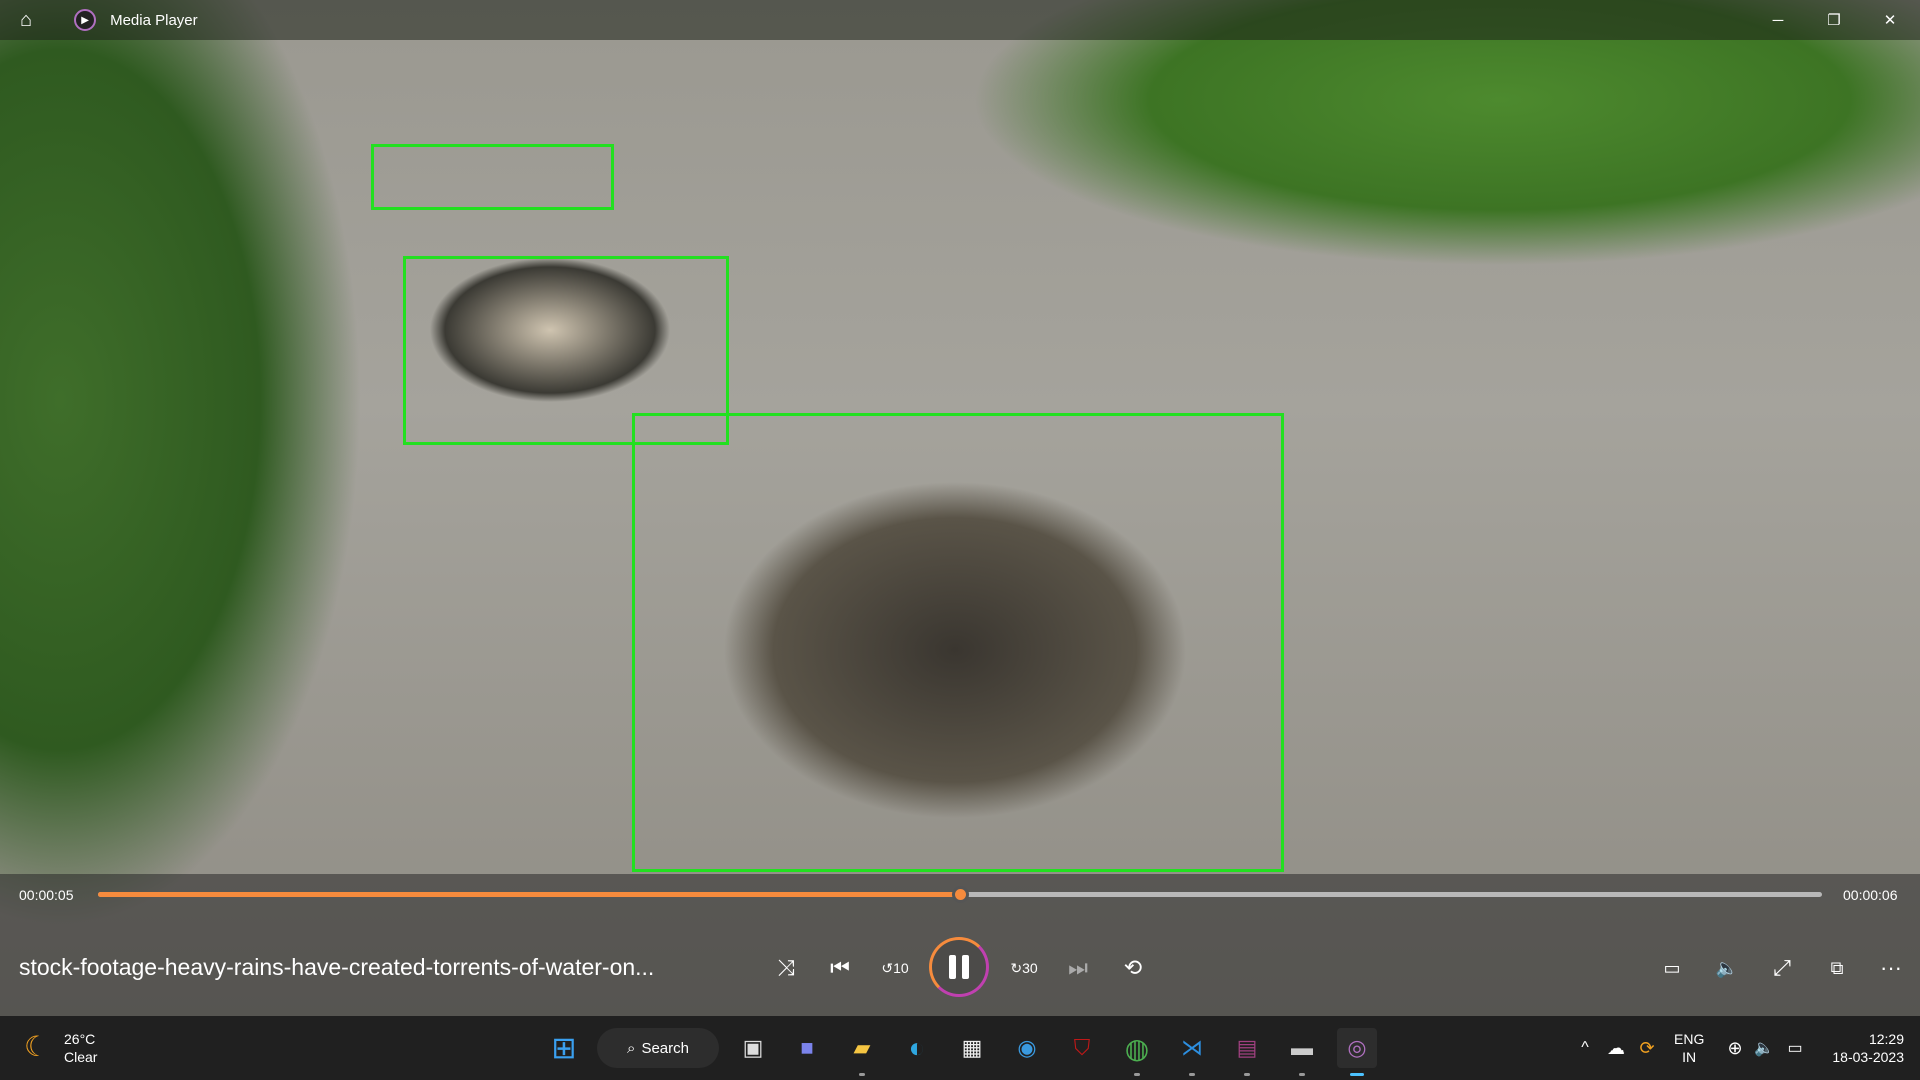  Describe the element at coordinates (840, 968) in the screenshot. I see `previous-icon: ⏮` at that location.